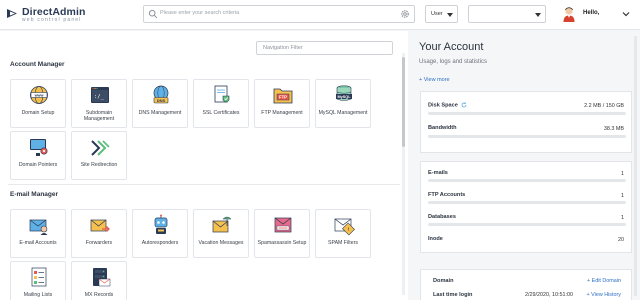  Describe the element at coordinates (613, 129) in the screenshot. I see `bandwidth-value: 38.3 MB` at that location.